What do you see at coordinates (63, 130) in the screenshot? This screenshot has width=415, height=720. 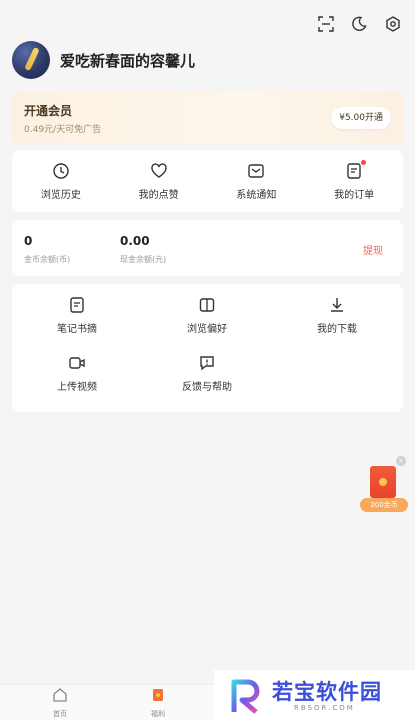 I see `vip-subtitle: 0.49元/天可免广告` at bounding box center [63, 130].